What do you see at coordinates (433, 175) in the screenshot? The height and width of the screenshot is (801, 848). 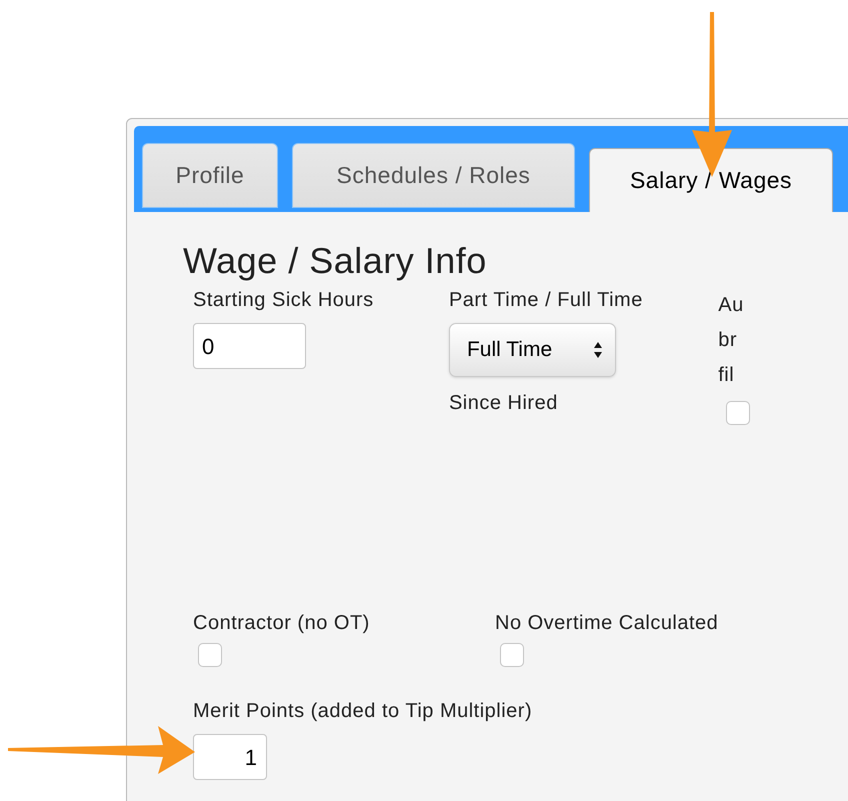 I see `tab: Schedules / Roles` at bounding box center [433, 175].